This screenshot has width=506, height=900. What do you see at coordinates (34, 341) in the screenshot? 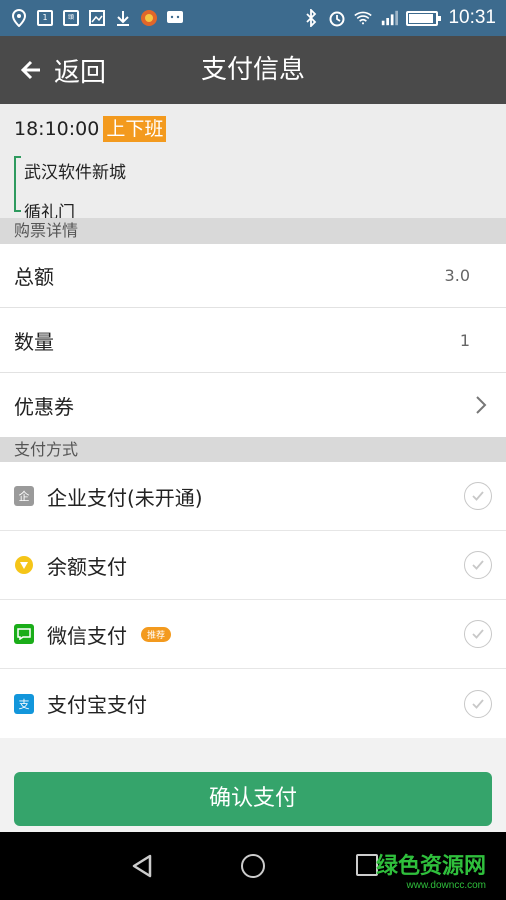
I see `quantity-label: 数量` at bounding box center [34, 341].